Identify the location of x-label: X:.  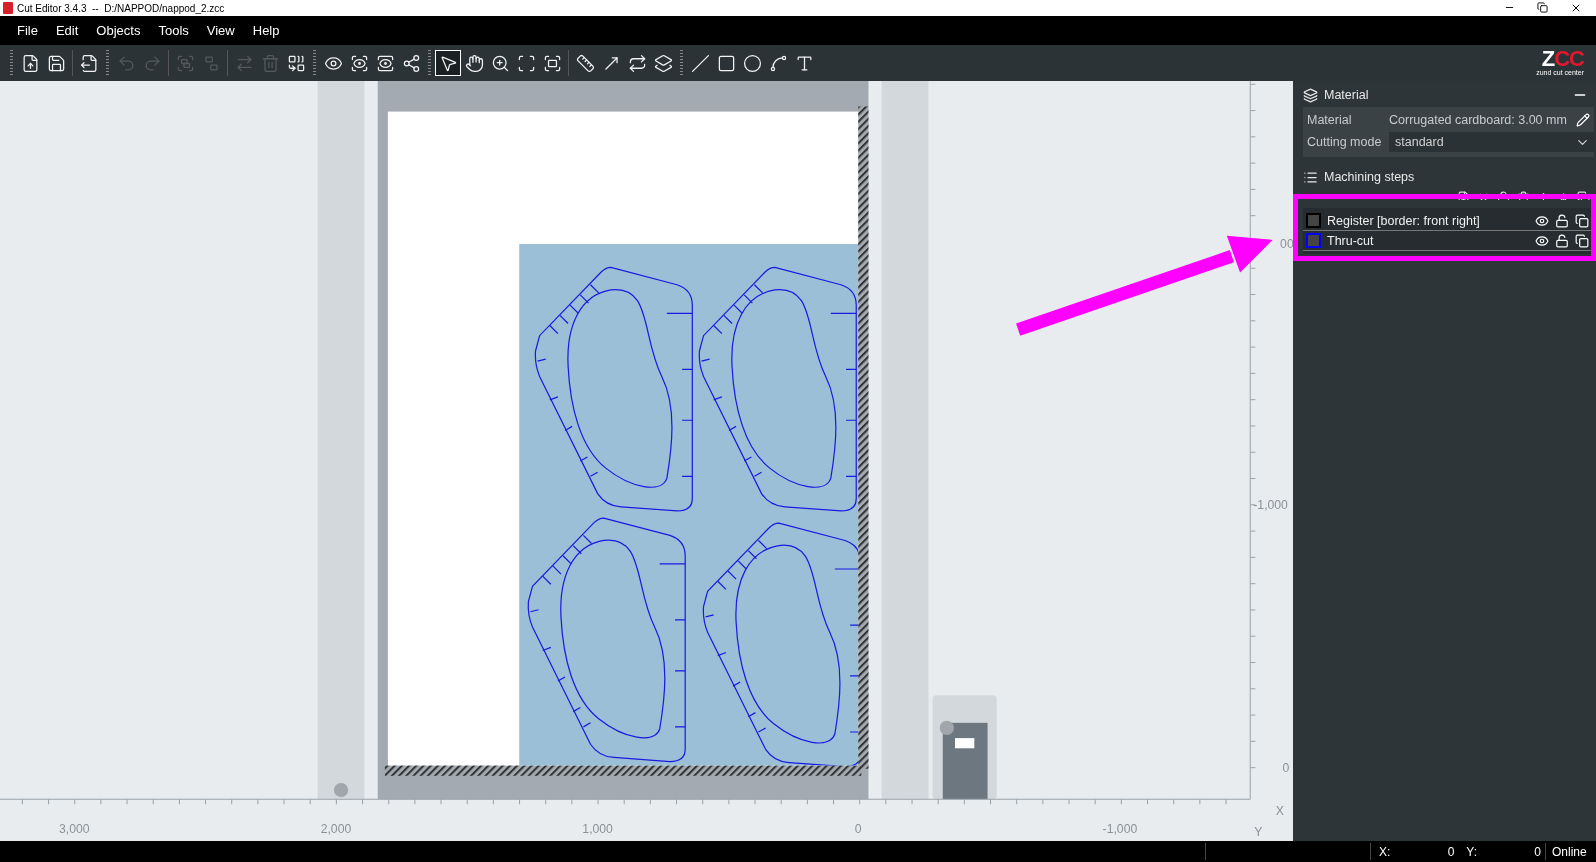
(1385, 851).